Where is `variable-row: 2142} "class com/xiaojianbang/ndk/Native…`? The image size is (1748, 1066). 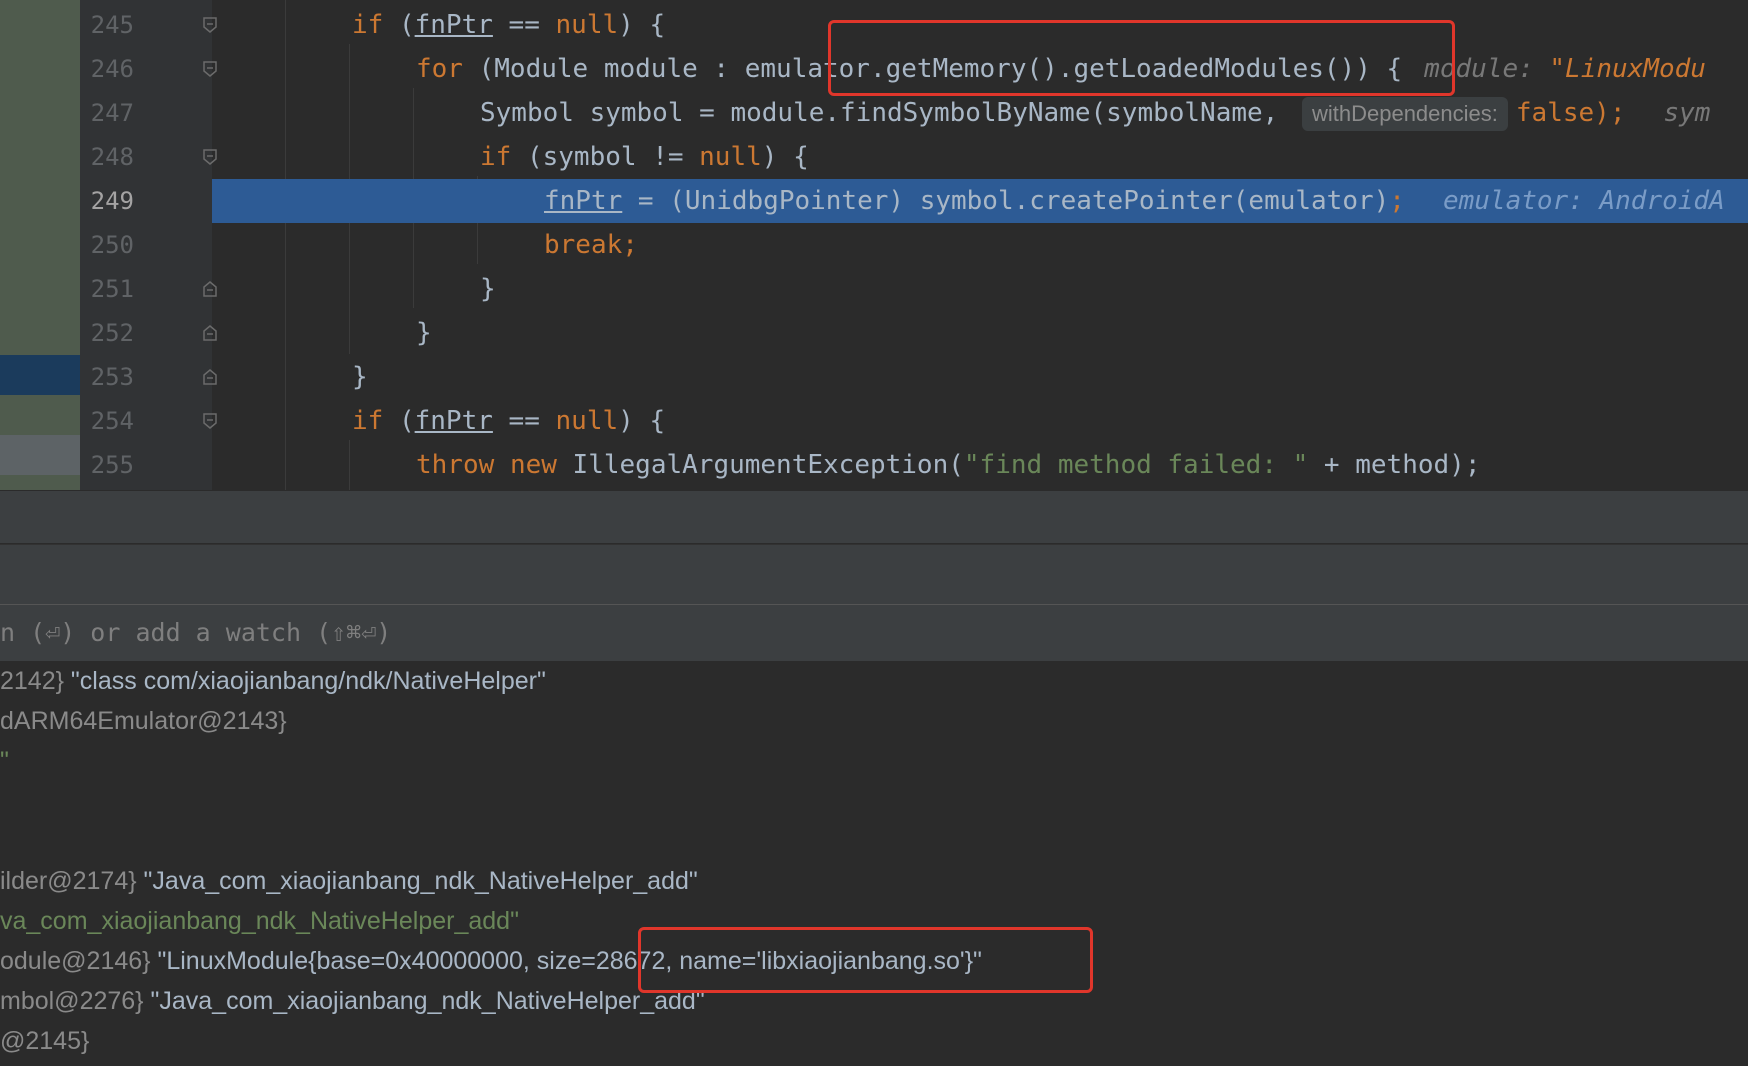 variable-row: 2142} "class com/xiaojianbang/ndk/Native… is located at coordinates (273, 681).